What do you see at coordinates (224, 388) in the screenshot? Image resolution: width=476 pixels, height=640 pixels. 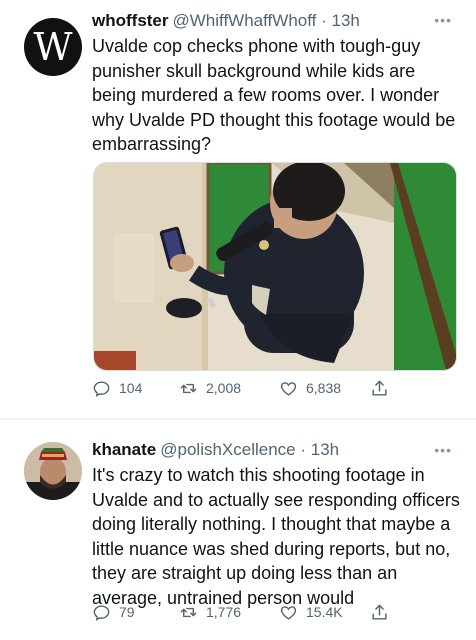 I see `retweet-count: 2,008` at bounding box center [224, 388].